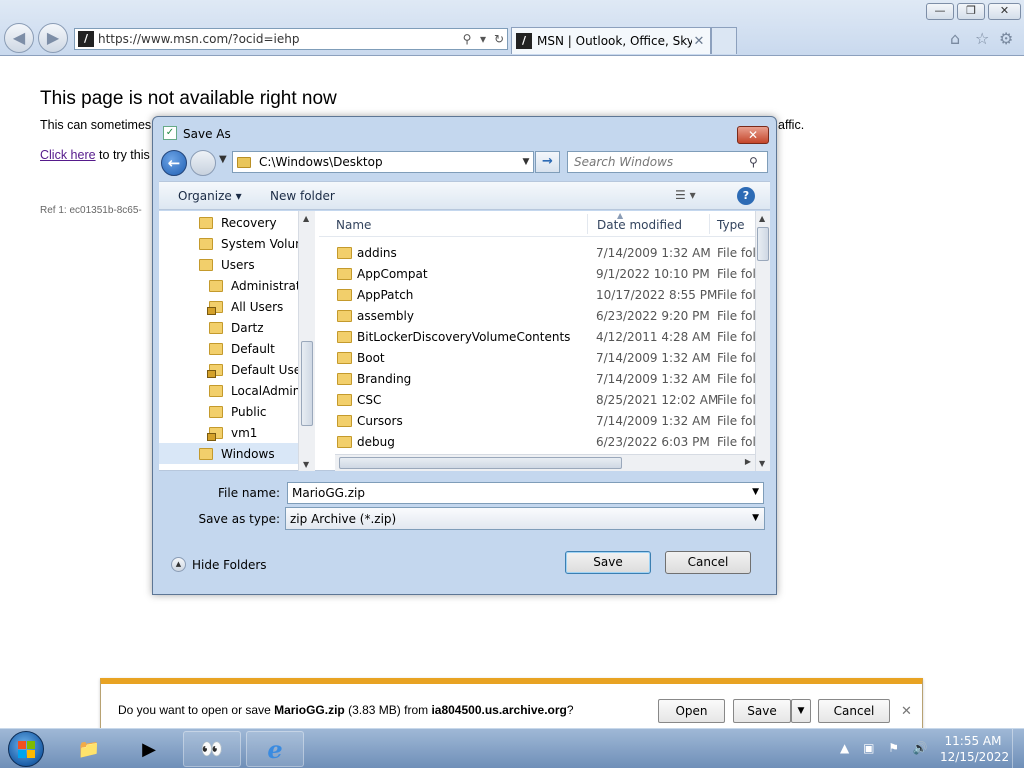 This screenshot has height=769, width=1024. I want to click on new-folder-button: New folder, so click(302, 196).